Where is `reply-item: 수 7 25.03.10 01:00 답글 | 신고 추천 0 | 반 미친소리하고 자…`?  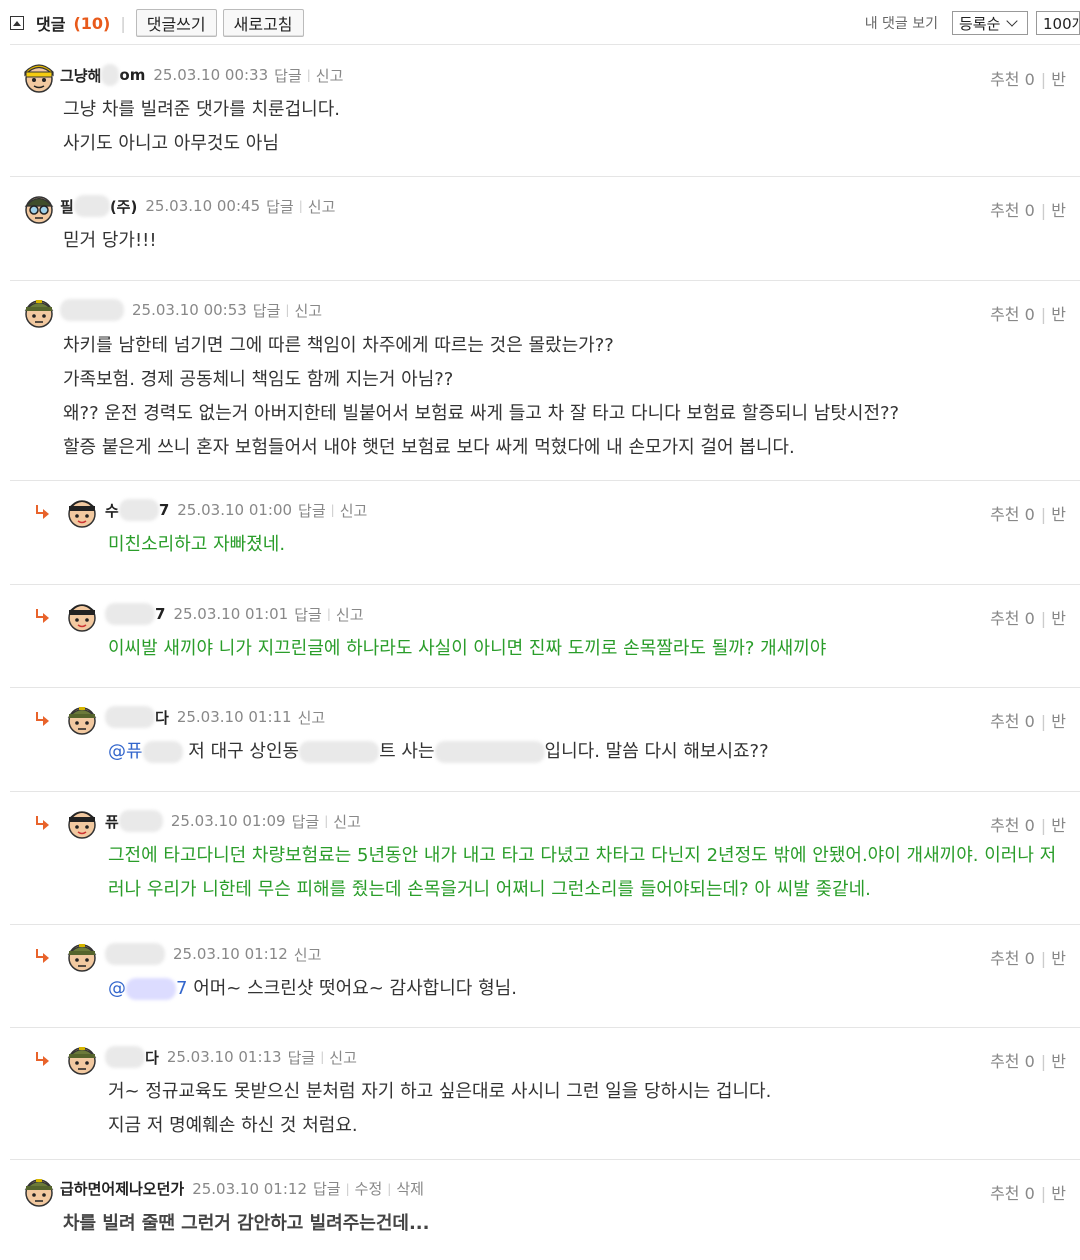 reply-item: 수 7 25.03.10 01:00 답글 | 신고 추천 0 | 반 미친소리하고 자… is located at coordinates (545, 533).